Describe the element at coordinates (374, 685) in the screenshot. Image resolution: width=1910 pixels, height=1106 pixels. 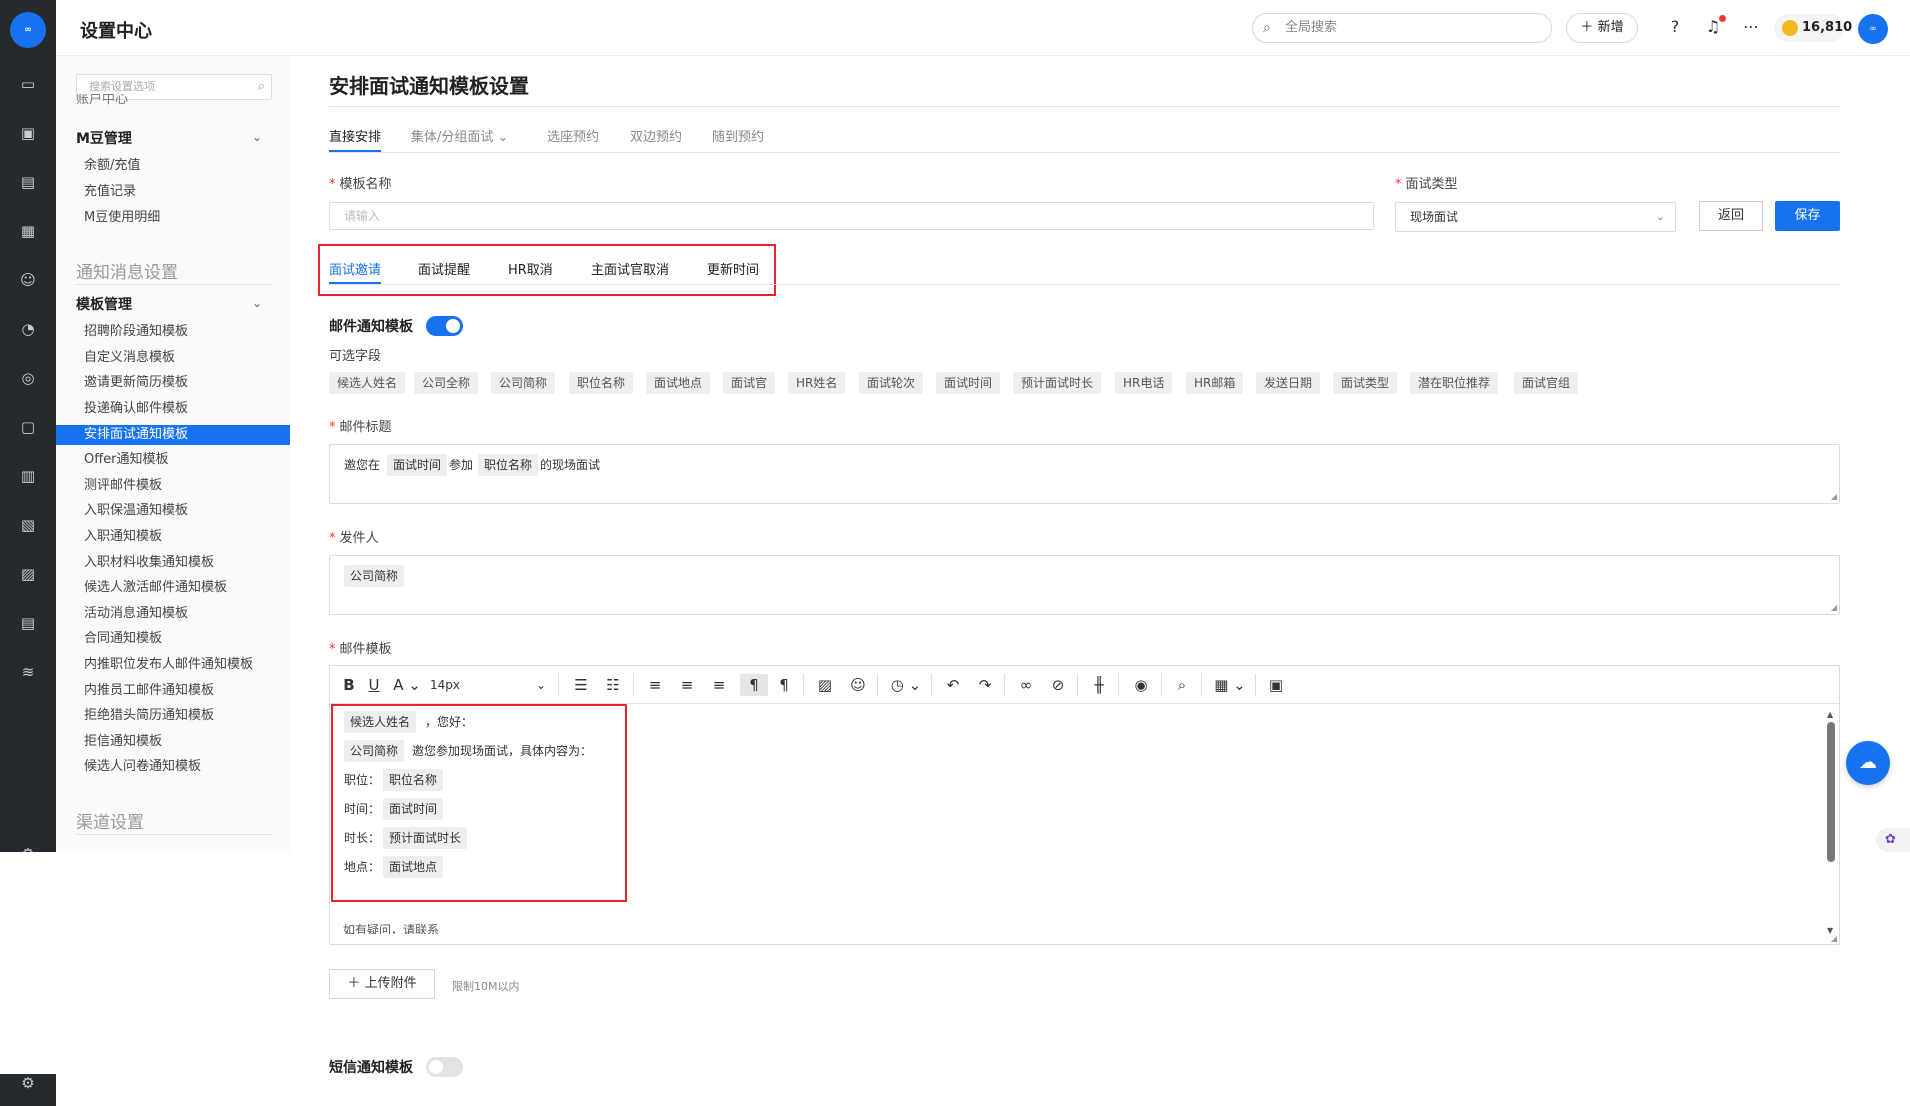
I see `underline-icon: U` at that location.